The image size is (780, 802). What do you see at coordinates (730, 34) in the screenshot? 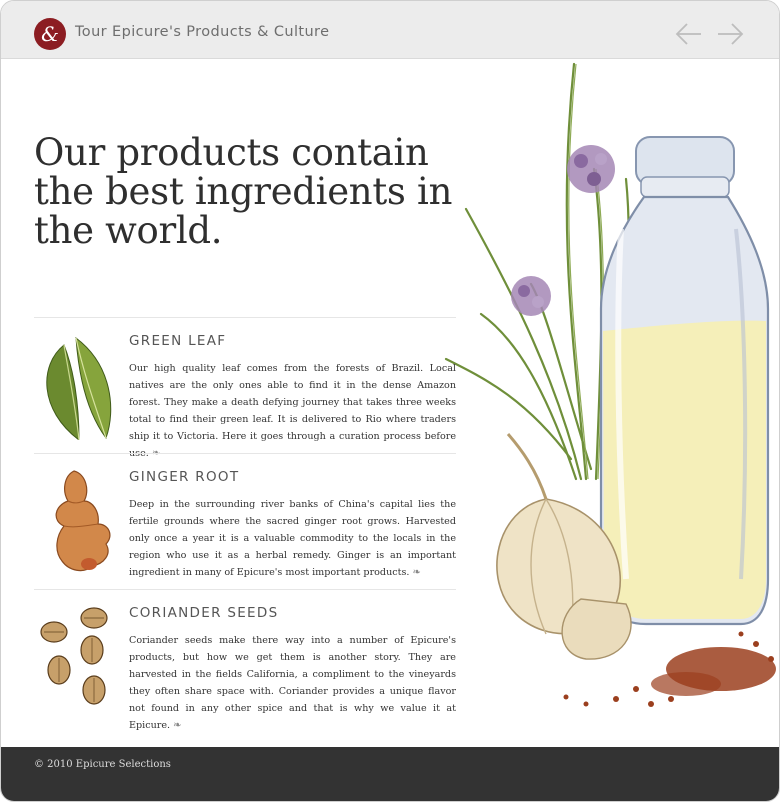
I see `arrow-right-icon` at bounding box center [730, 34].